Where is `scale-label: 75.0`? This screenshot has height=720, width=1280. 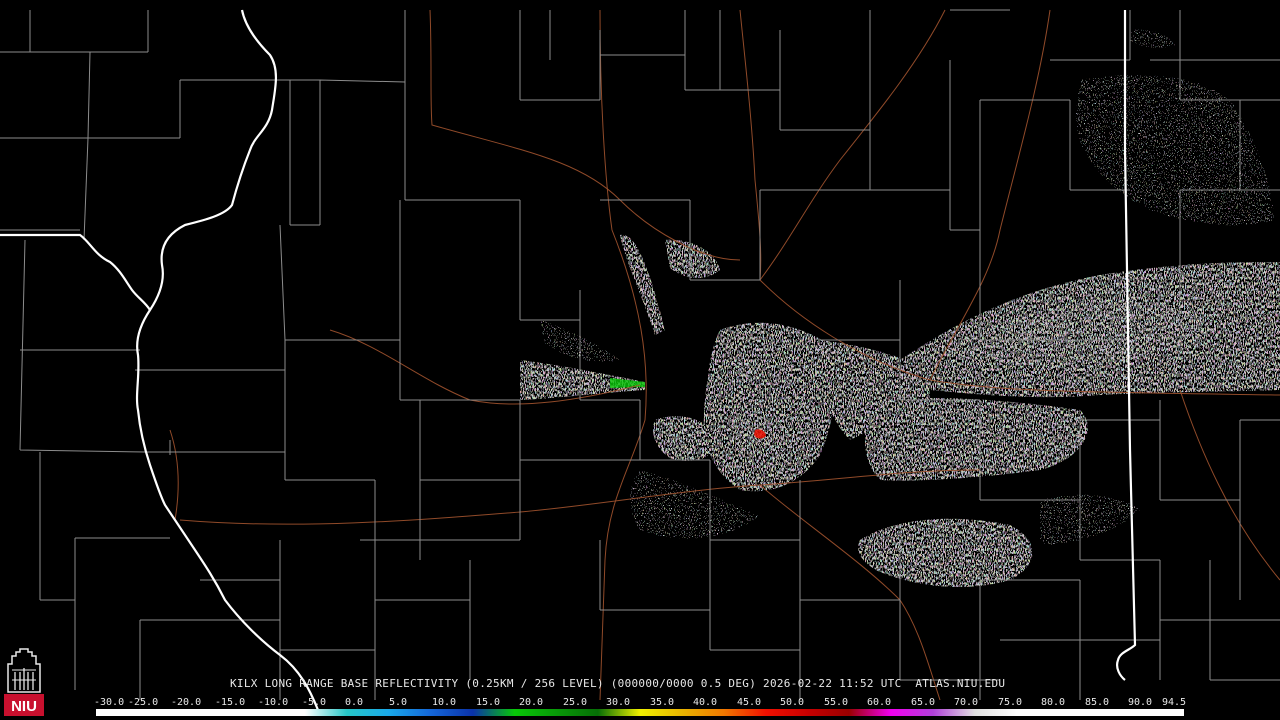 scale-label: 75.0 is located at coordinates (1010, 702).